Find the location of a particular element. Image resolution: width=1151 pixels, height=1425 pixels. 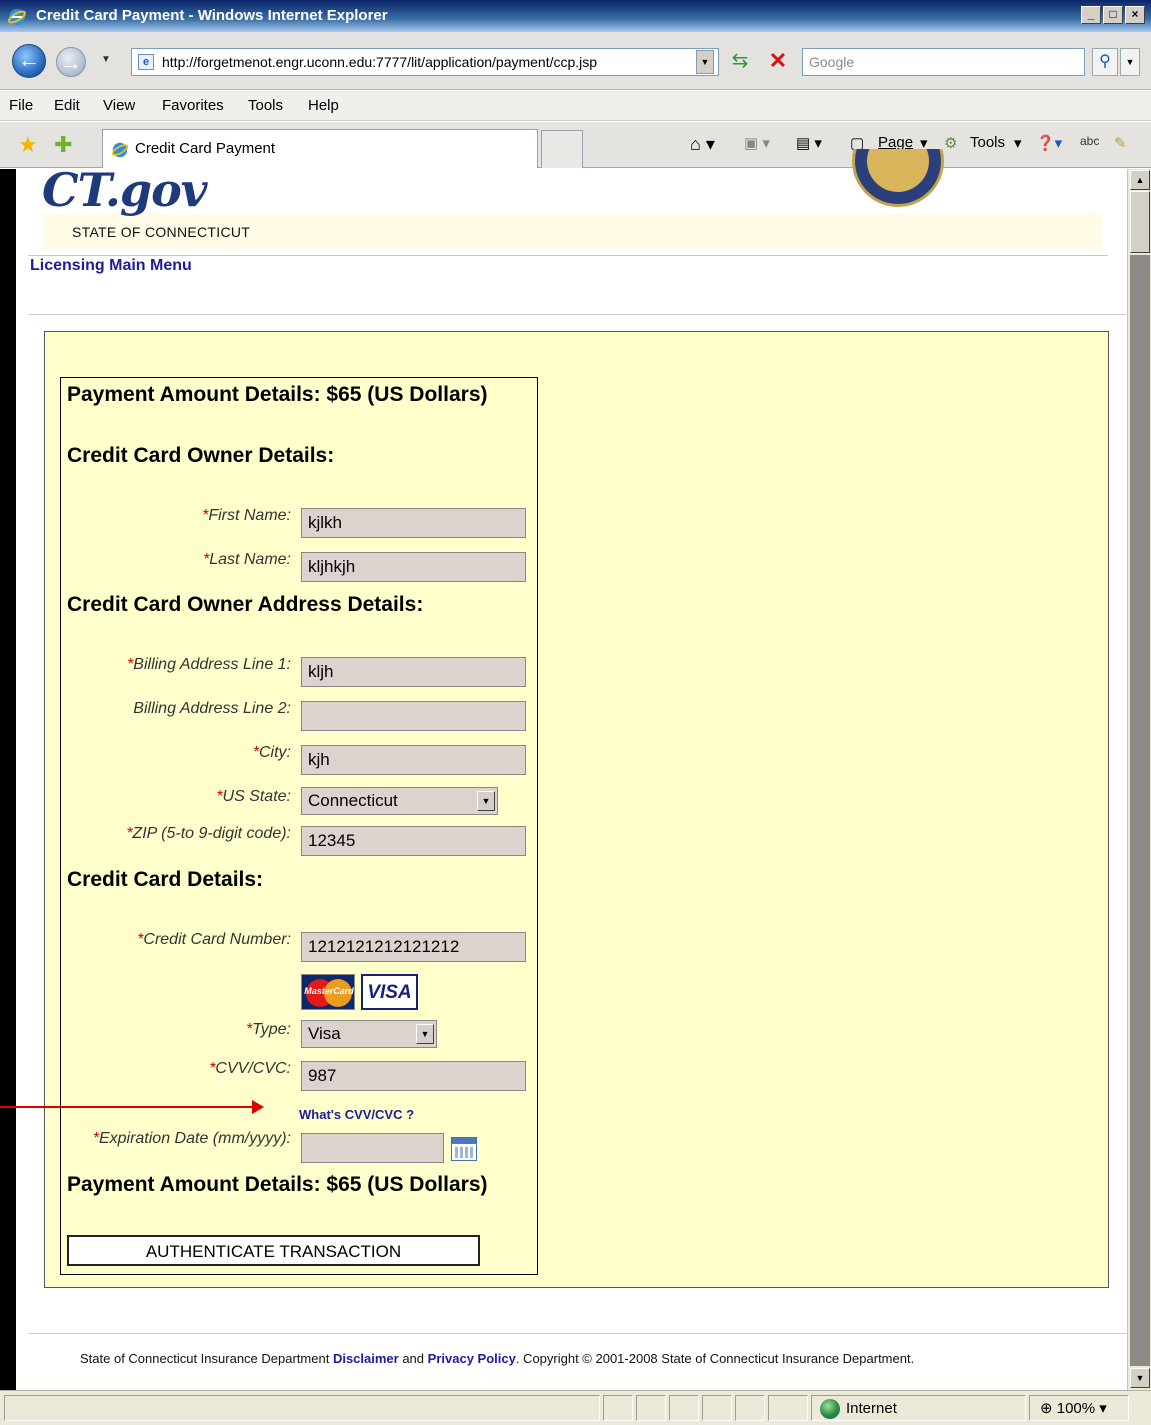

refresh-icon: ⇆ is located at coordinates (740, 62).